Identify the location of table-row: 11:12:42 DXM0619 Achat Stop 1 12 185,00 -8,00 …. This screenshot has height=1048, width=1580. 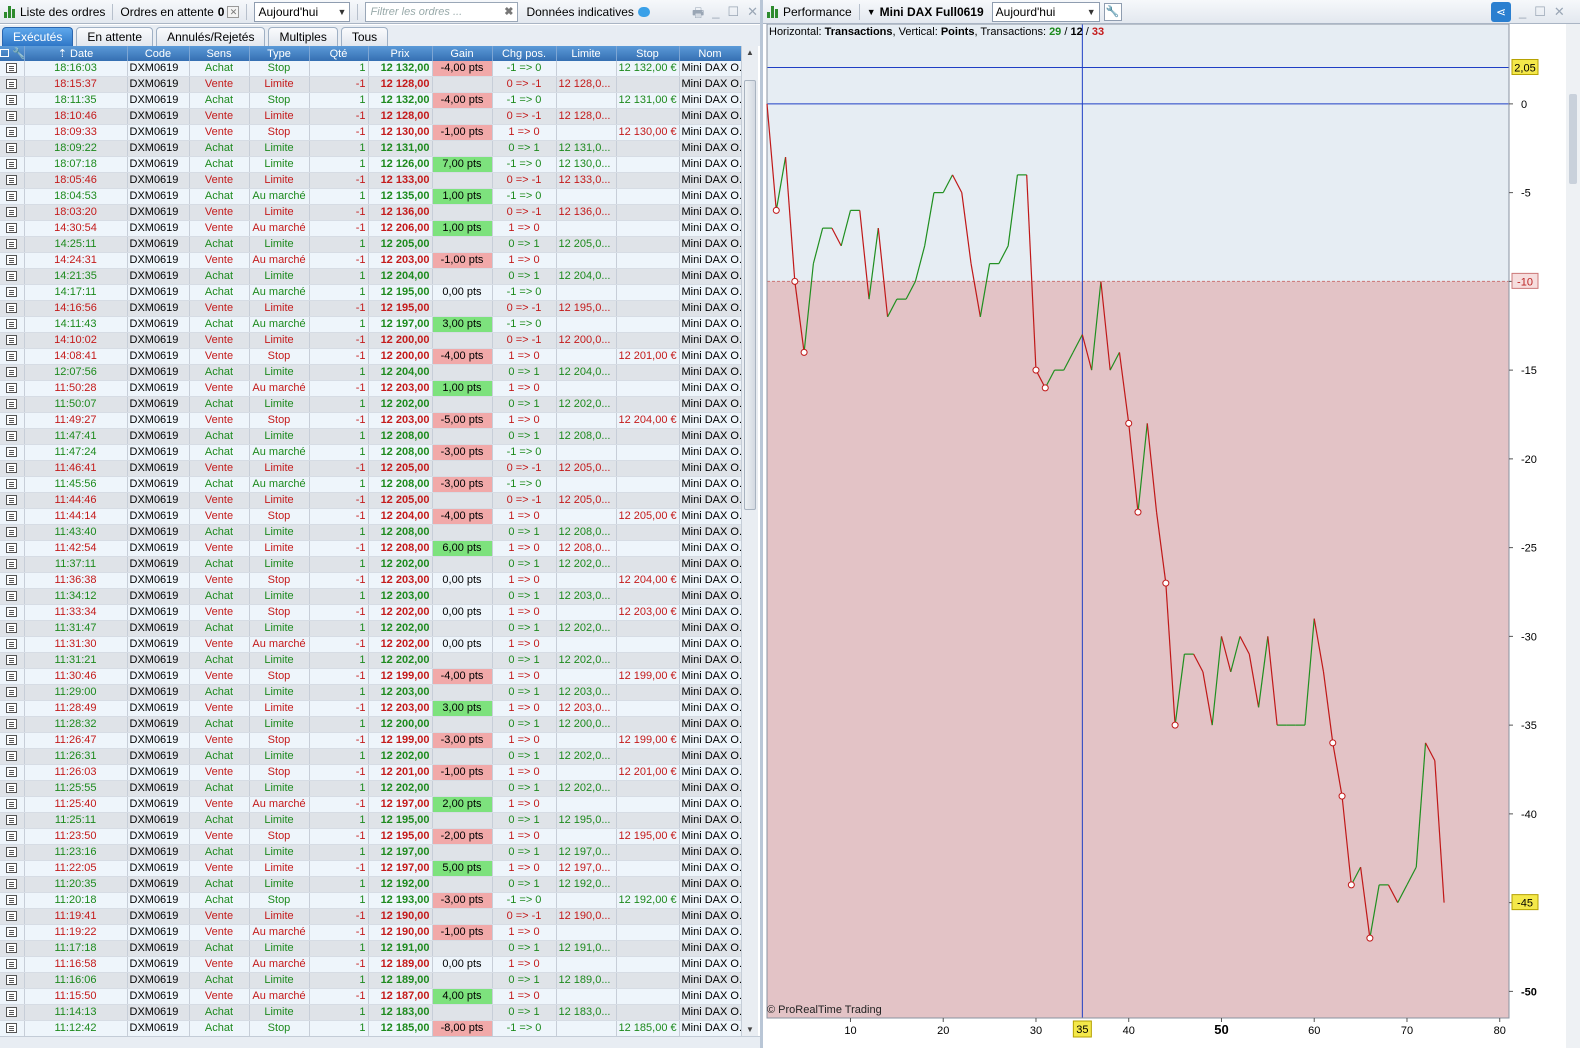
(370, 1028).